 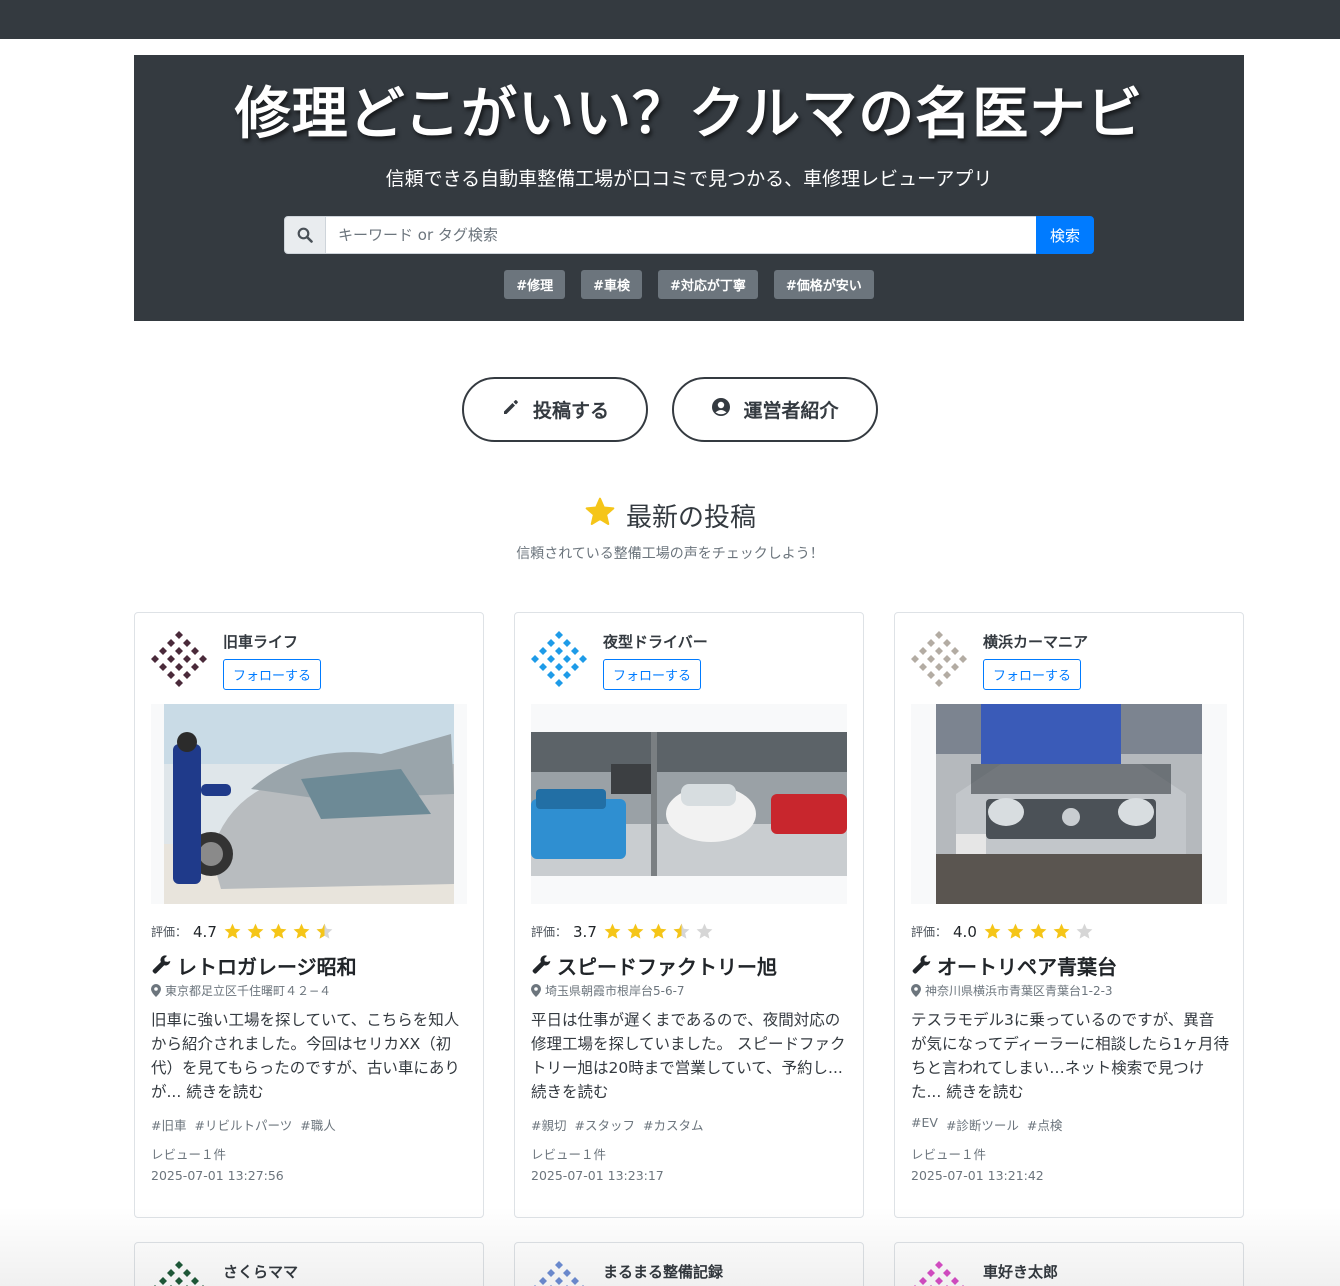 I want to click on post-author: まるまる整備記録, so click(x=627, y=1273).